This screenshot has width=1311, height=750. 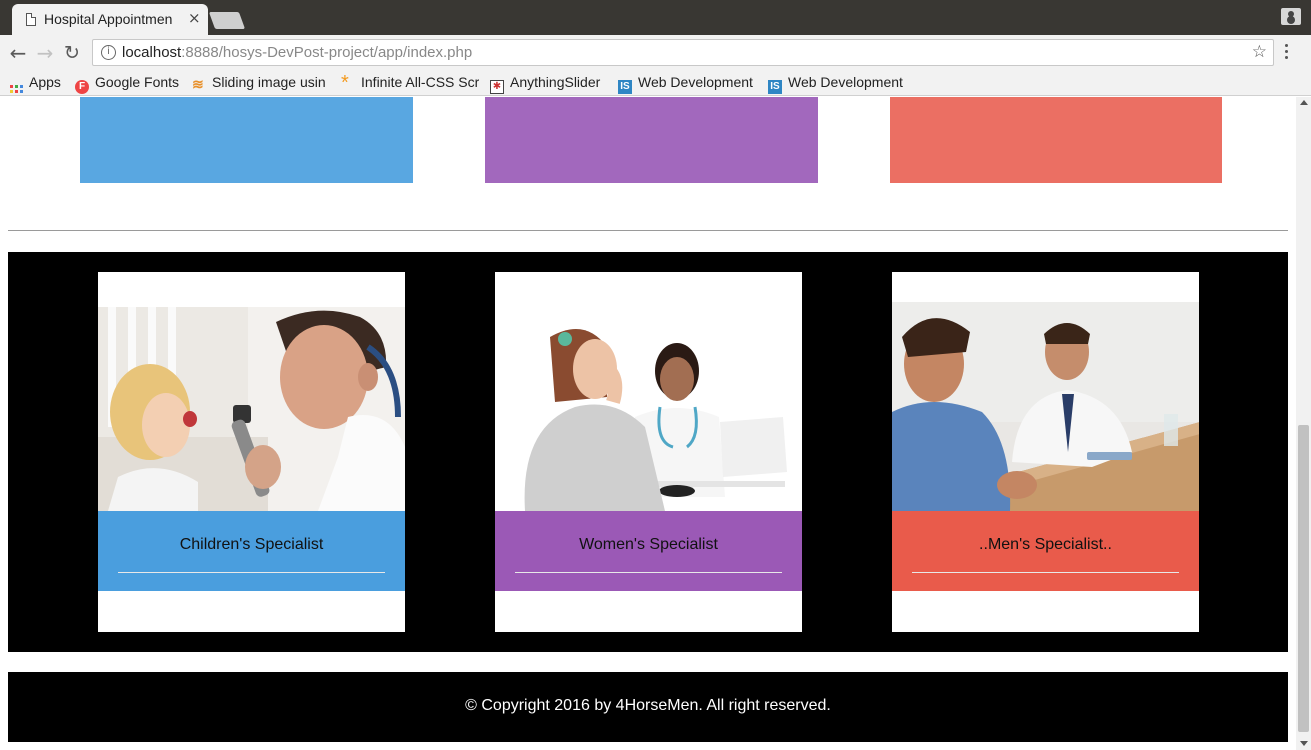 I want to click on doctor-examining-child-image, so click(x=251, y=409).